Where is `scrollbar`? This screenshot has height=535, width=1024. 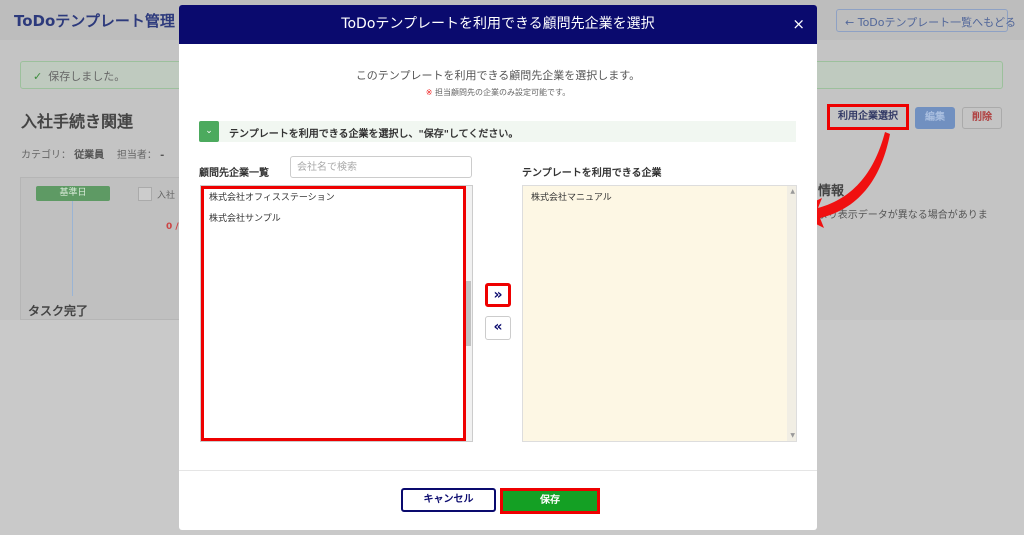
scrollbar is located at coordinates (467, 313).